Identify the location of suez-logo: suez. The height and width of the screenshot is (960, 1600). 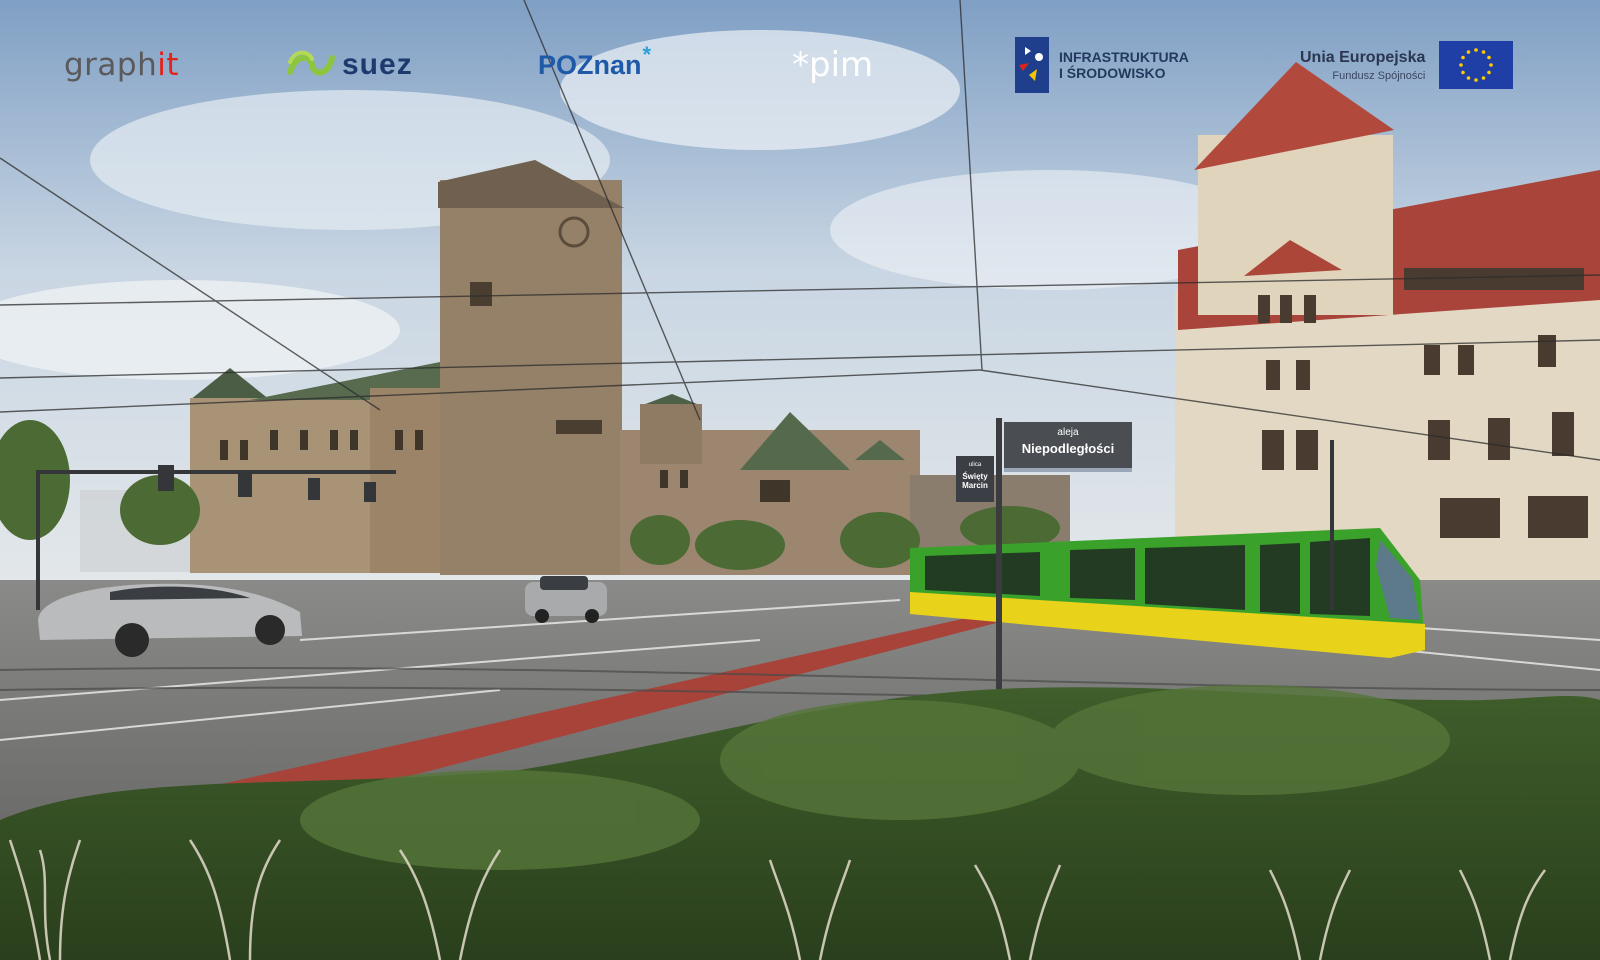
(349, 65).